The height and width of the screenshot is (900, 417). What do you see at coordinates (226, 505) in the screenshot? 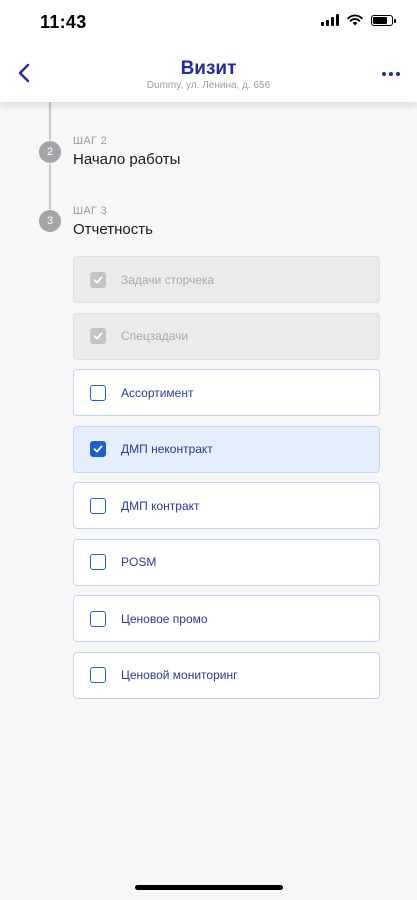
I see `task-item: ДМП контракт` at bounding box center [226, 505].